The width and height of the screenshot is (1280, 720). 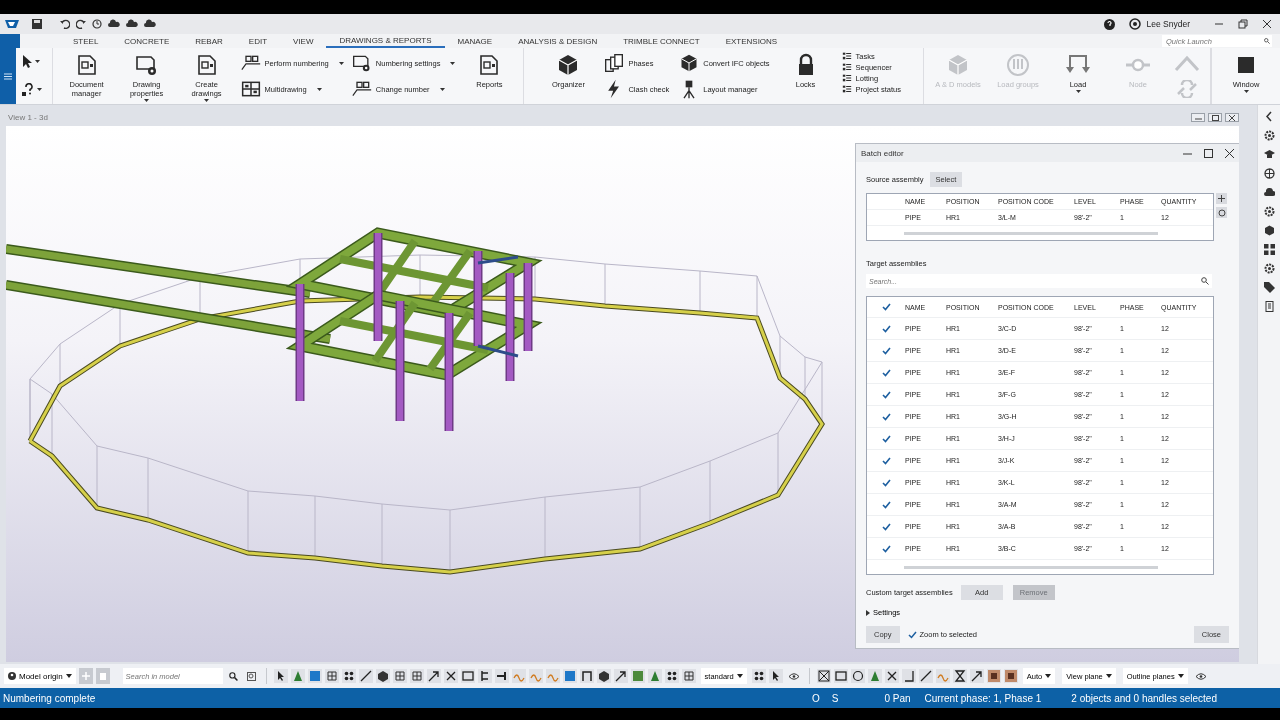 I want to click on close-button, so click(x=1232, y=117).